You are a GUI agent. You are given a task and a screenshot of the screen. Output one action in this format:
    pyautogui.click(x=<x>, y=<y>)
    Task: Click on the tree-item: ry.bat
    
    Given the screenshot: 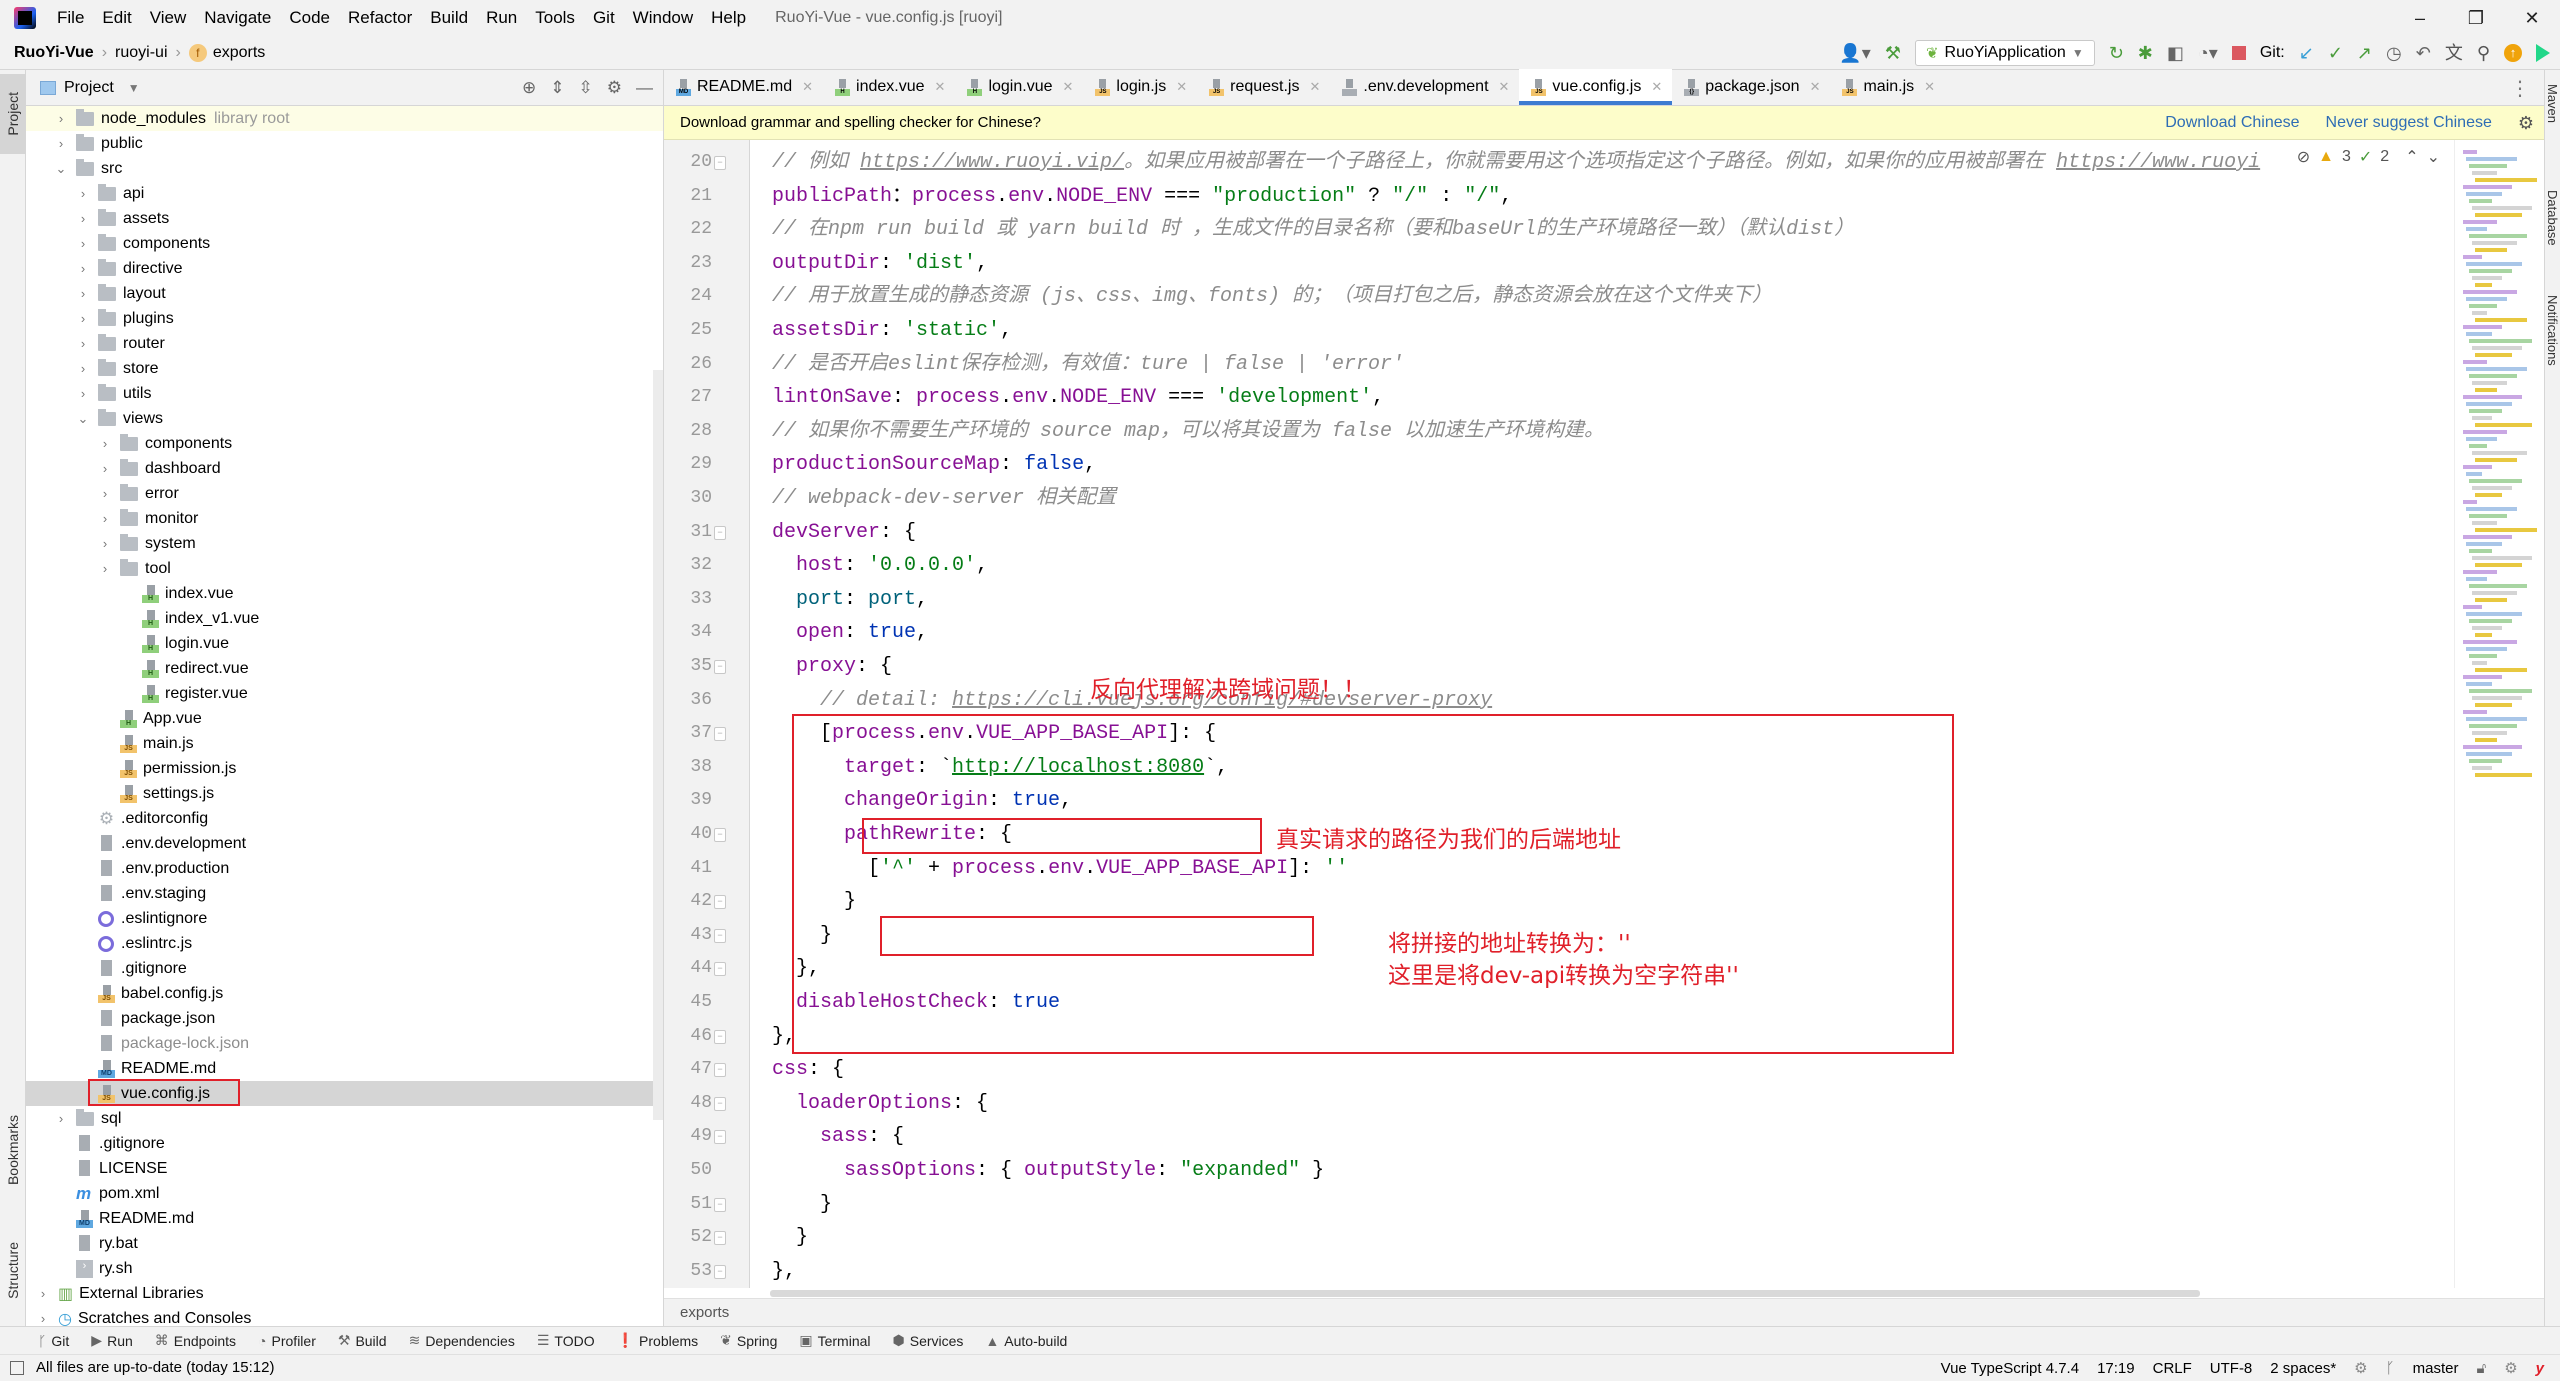 What is the action you would take?
    pyautogui.click(x=344, y=1243)
    